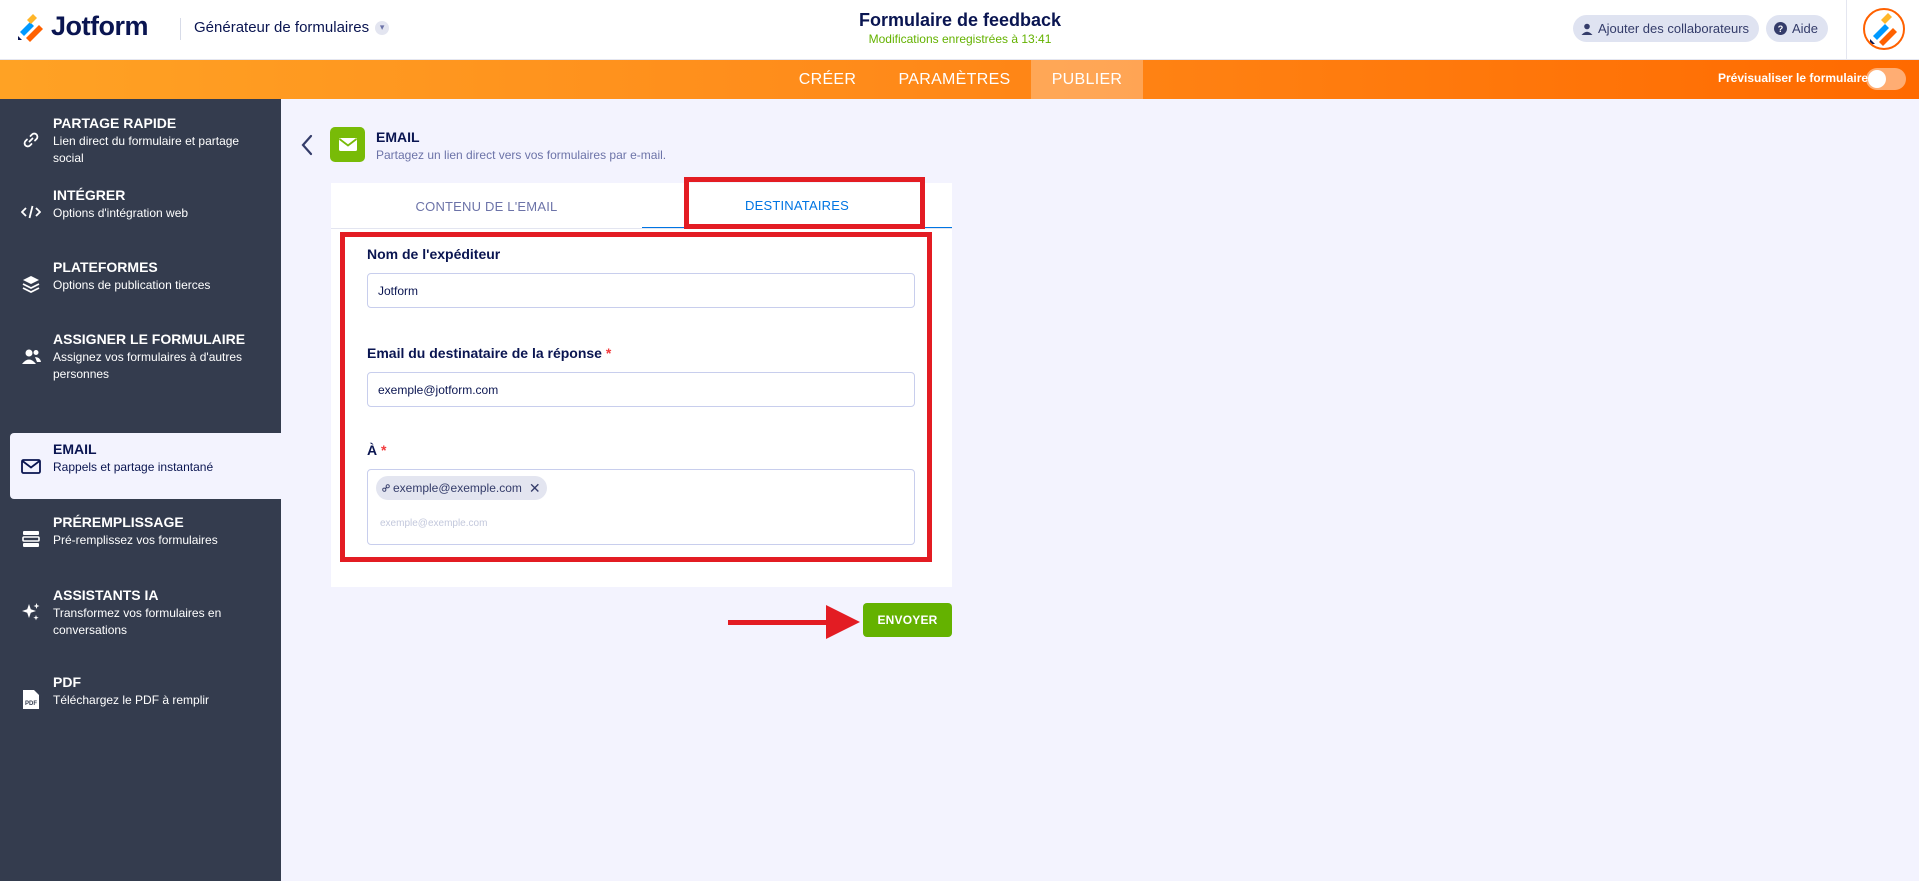  Describe the element at coordinates (954, 79) in the screenshot. I see `tab-settings: PARAMÈTRES` at that location.